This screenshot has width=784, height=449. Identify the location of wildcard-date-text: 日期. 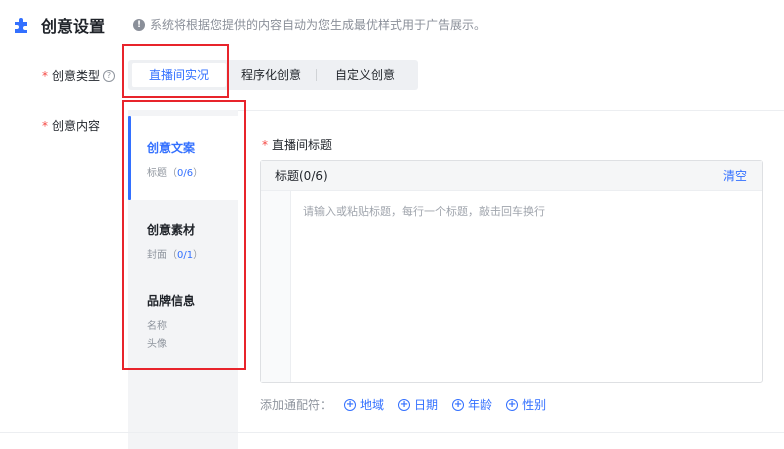
(426, 405).